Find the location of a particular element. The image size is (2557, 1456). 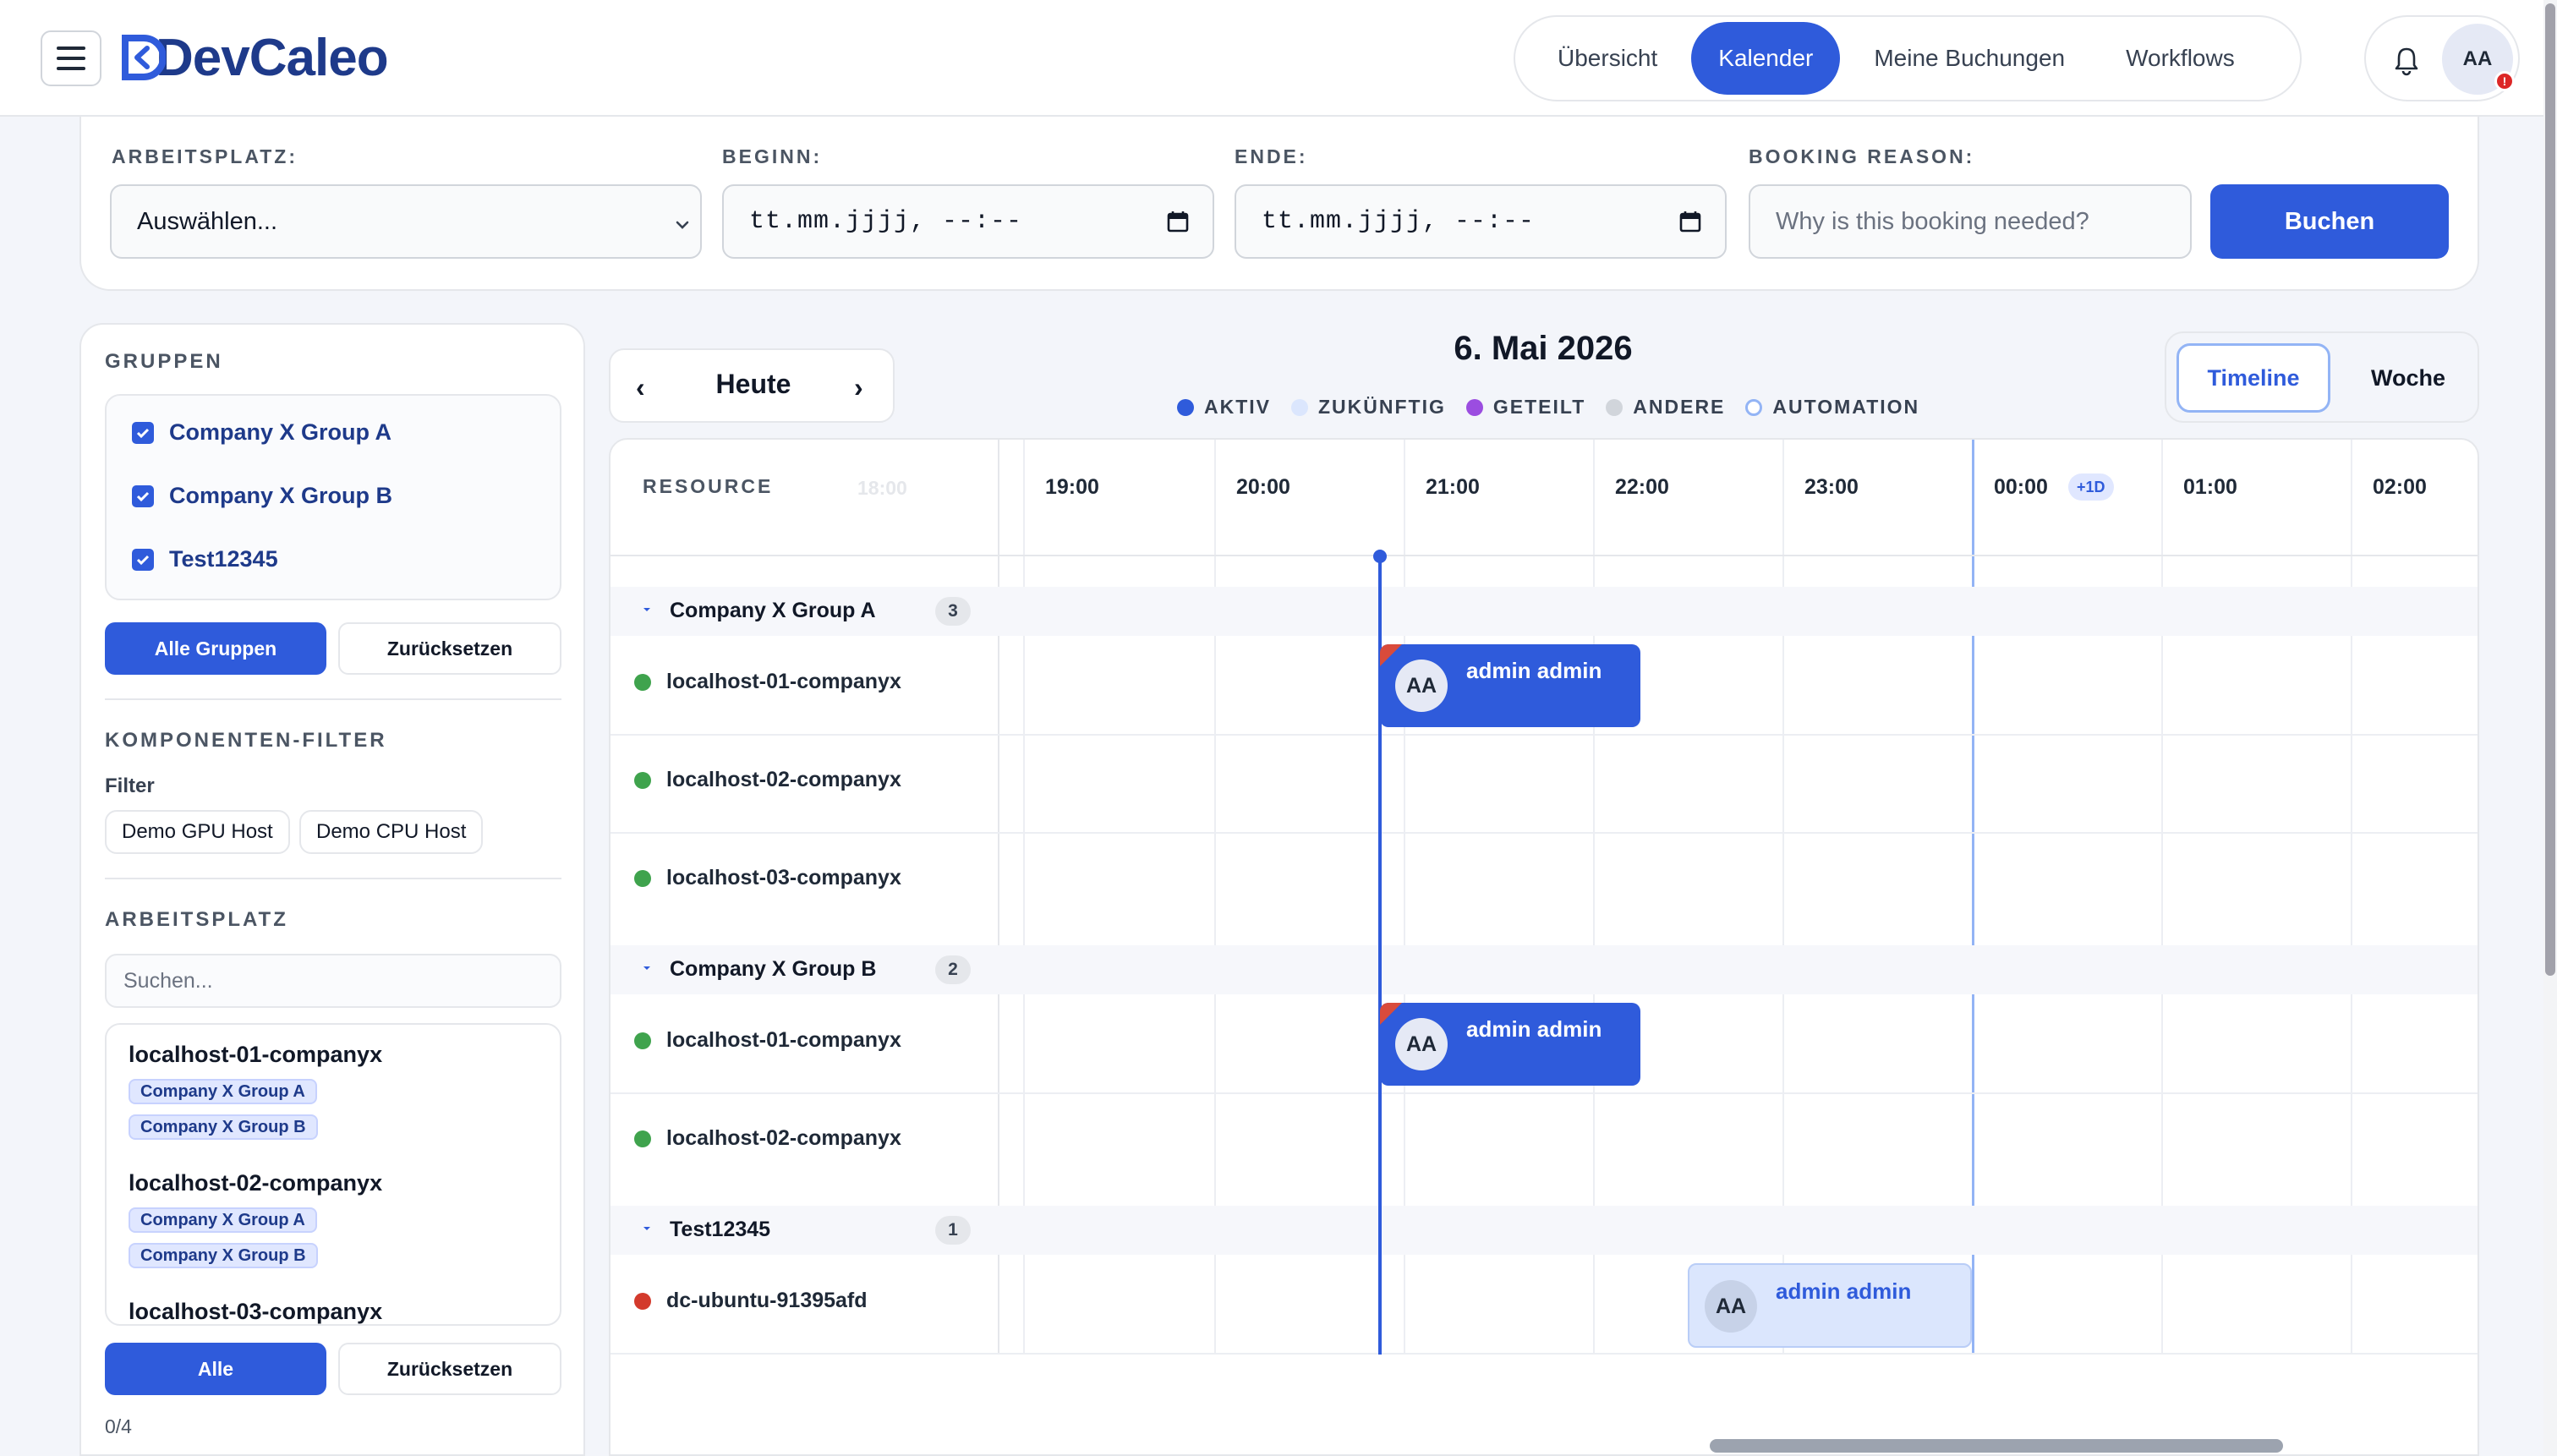

list-item: localhost-02-companyx is located at coordinates (255, 1183).